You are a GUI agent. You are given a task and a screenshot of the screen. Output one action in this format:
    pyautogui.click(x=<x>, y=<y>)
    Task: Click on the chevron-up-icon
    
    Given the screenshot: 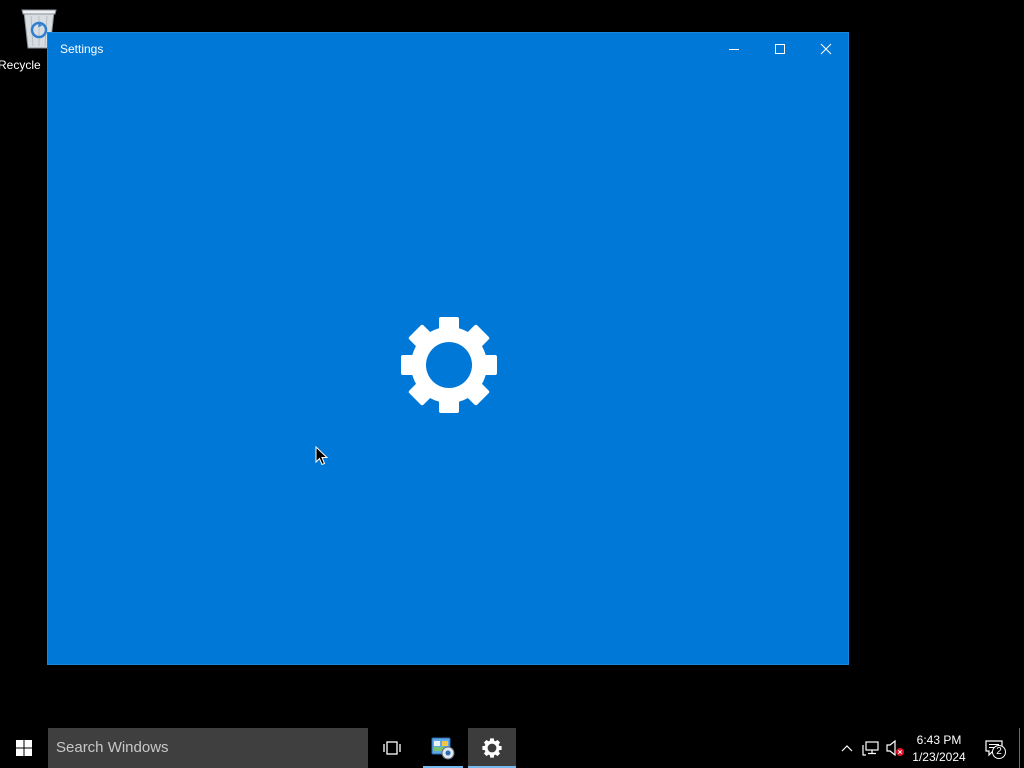 What is the action you would take?
    pyautogui.click(x=847, y=748)
    